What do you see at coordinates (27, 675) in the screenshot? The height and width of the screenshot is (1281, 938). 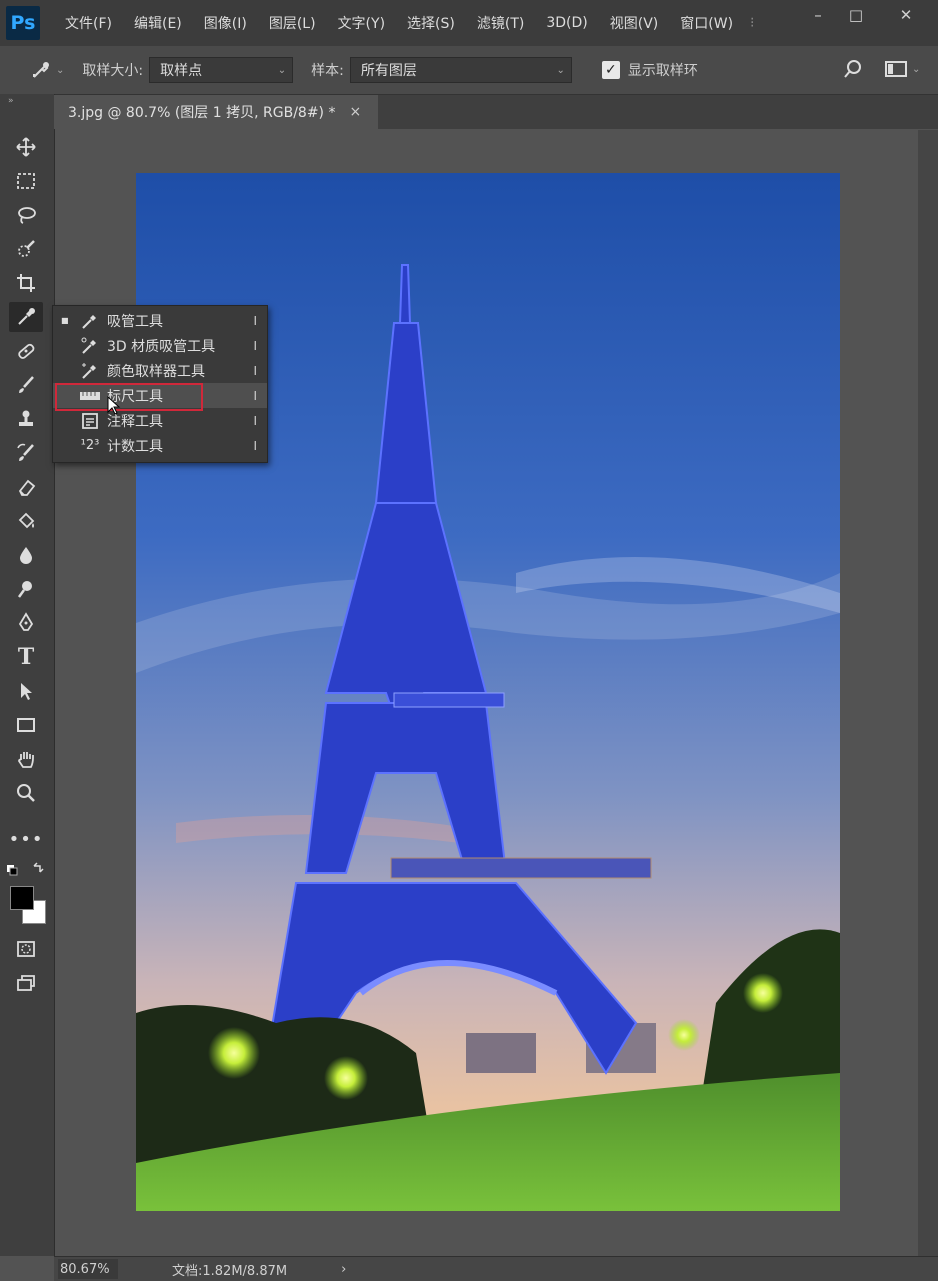 I see `tools-panel: » T •••` at bounding box center [27, 675].